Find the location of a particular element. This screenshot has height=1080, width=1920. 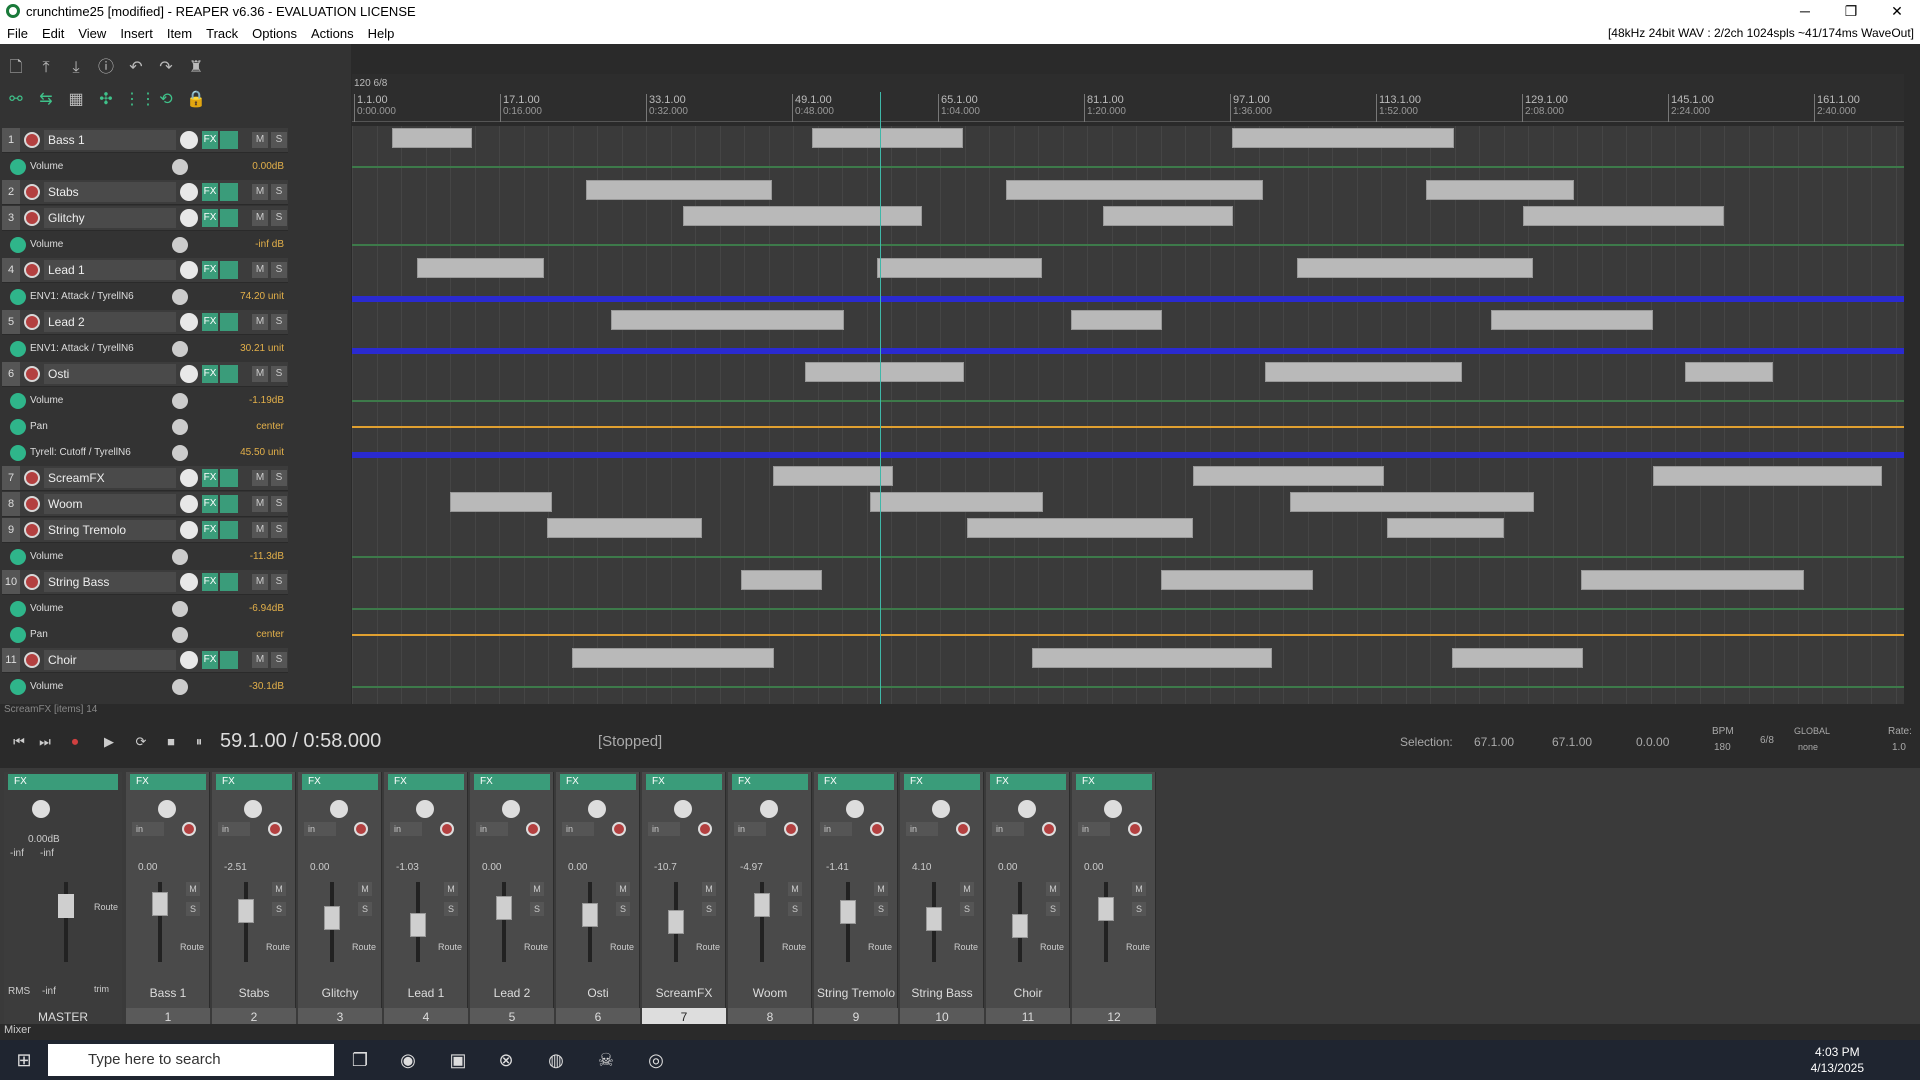

mixer-strip: FX in -1.41 M S Route String Tremolo 9 is located at coordinates (856, 902).